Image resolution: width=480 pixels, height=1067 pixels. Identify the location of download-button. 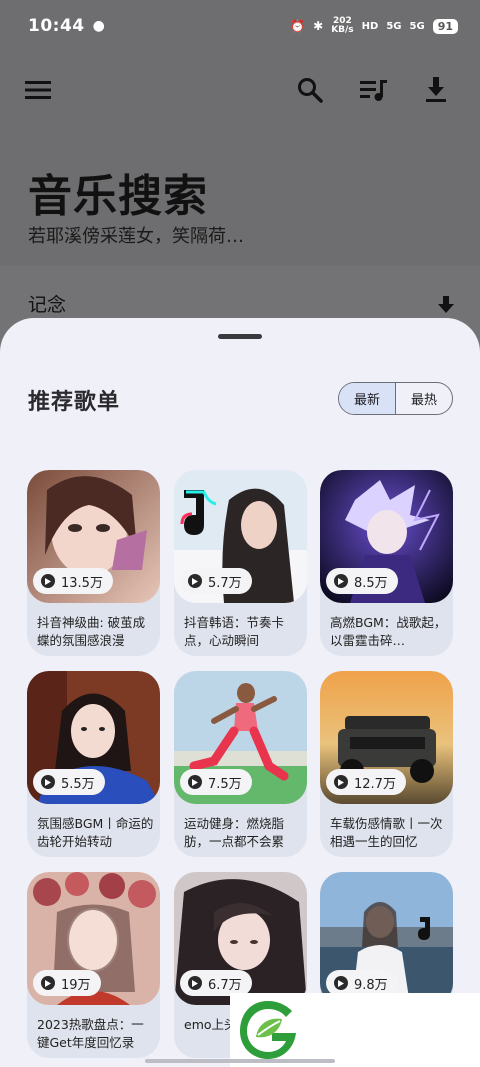
(436, 90).